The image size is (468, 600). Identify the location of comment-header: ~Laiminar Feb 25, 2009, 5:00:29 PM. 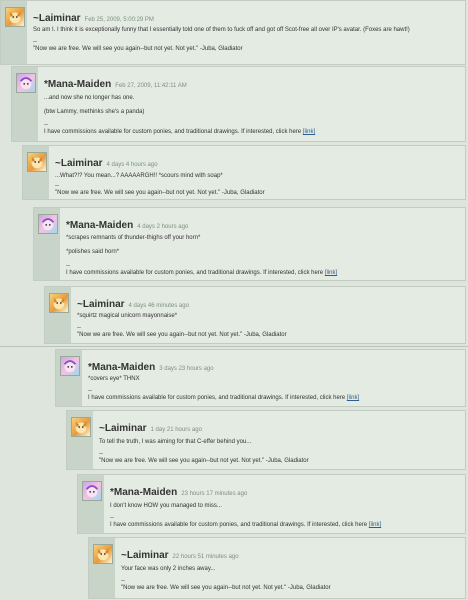
(93, 17).